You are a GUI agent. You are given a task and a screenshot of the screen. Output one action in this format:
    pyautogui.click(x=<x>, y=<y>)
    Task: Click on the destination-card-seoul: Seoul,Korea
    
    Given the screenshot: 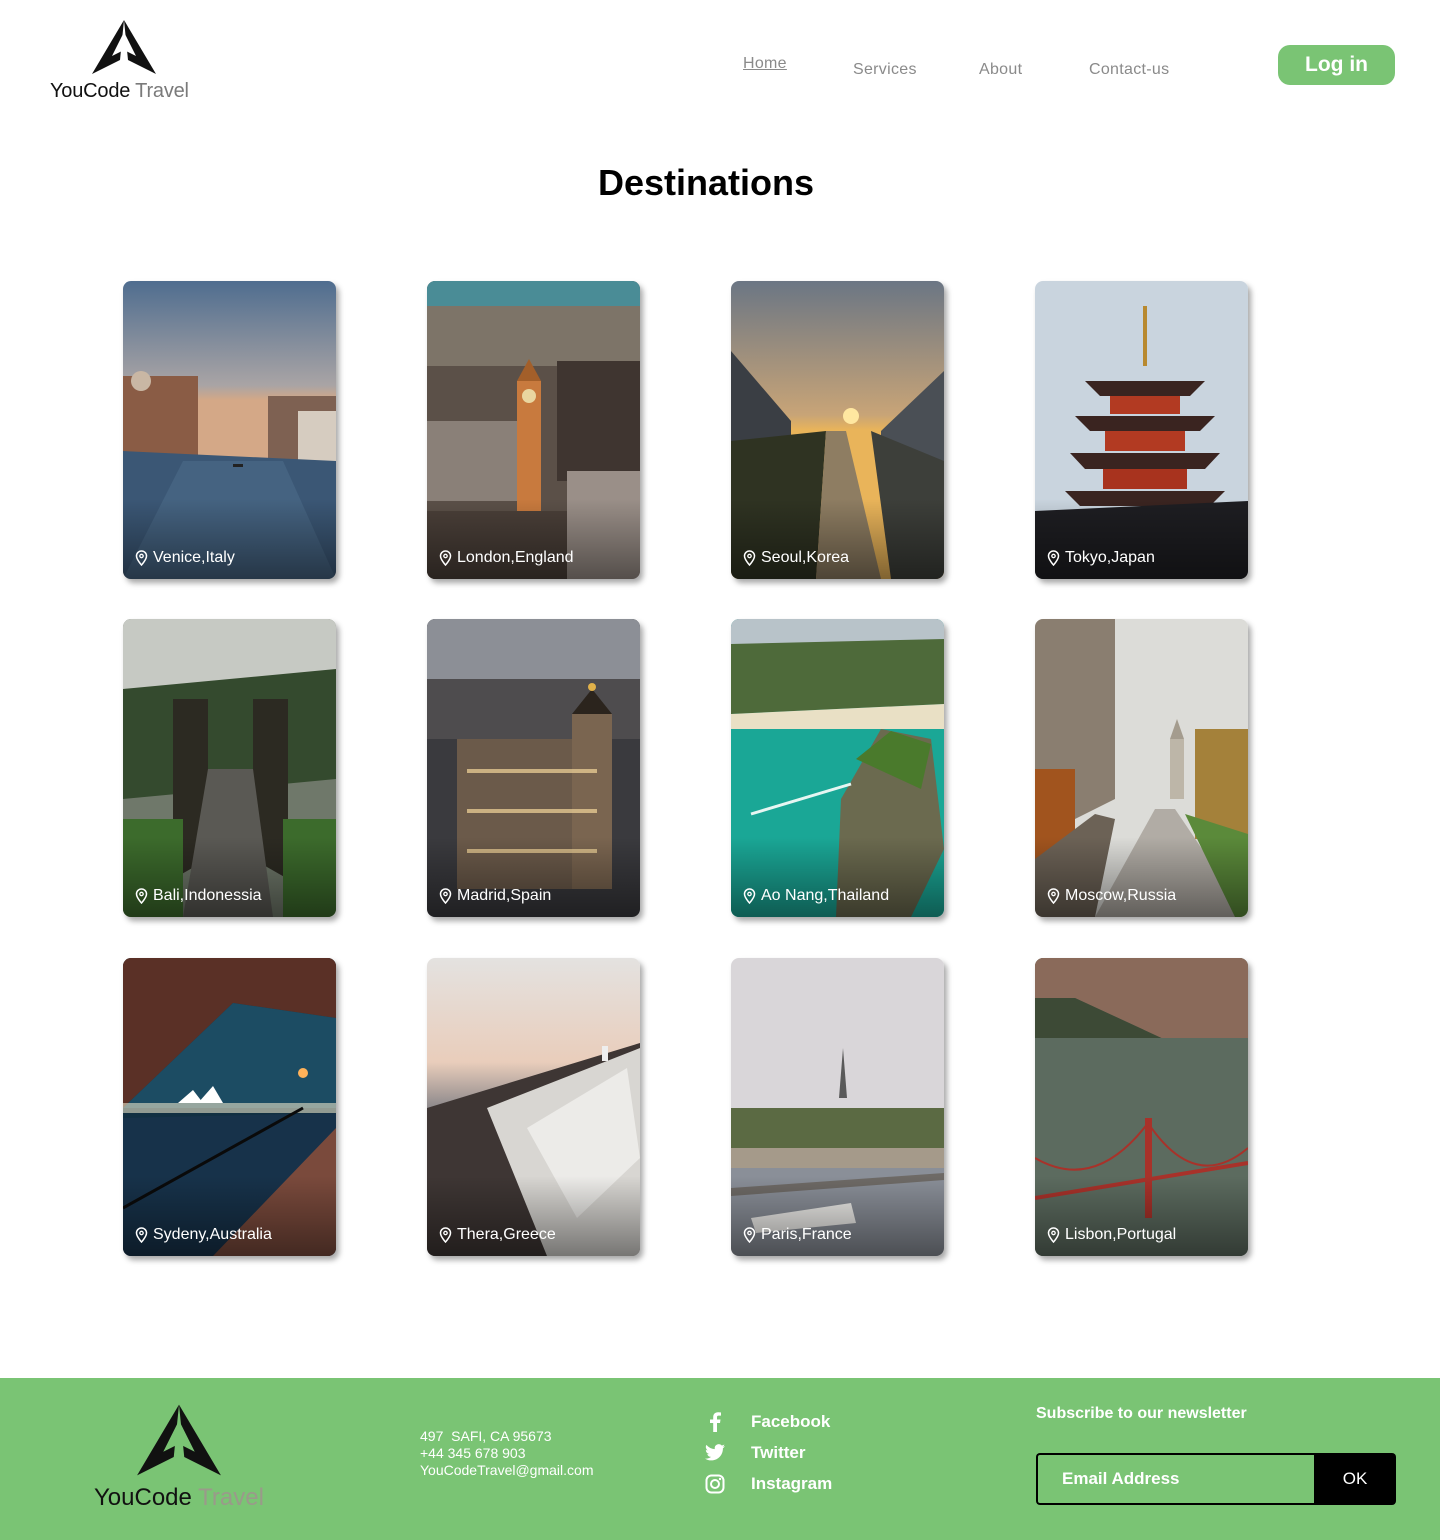 What is the action you would take?
    pyautogui.click(x=837, y=430)
    